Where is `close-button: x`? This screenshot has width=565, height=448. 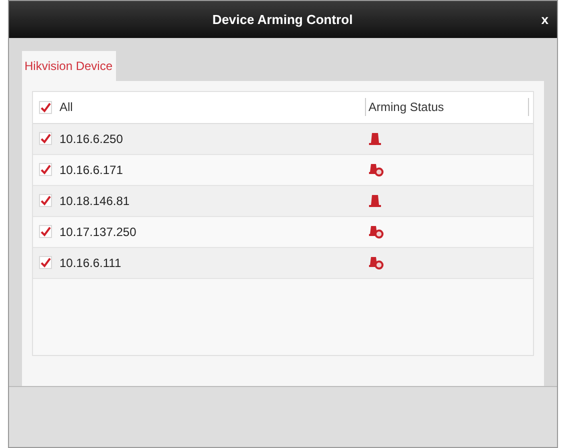
close-button: x is located at coordinates (544, 20).